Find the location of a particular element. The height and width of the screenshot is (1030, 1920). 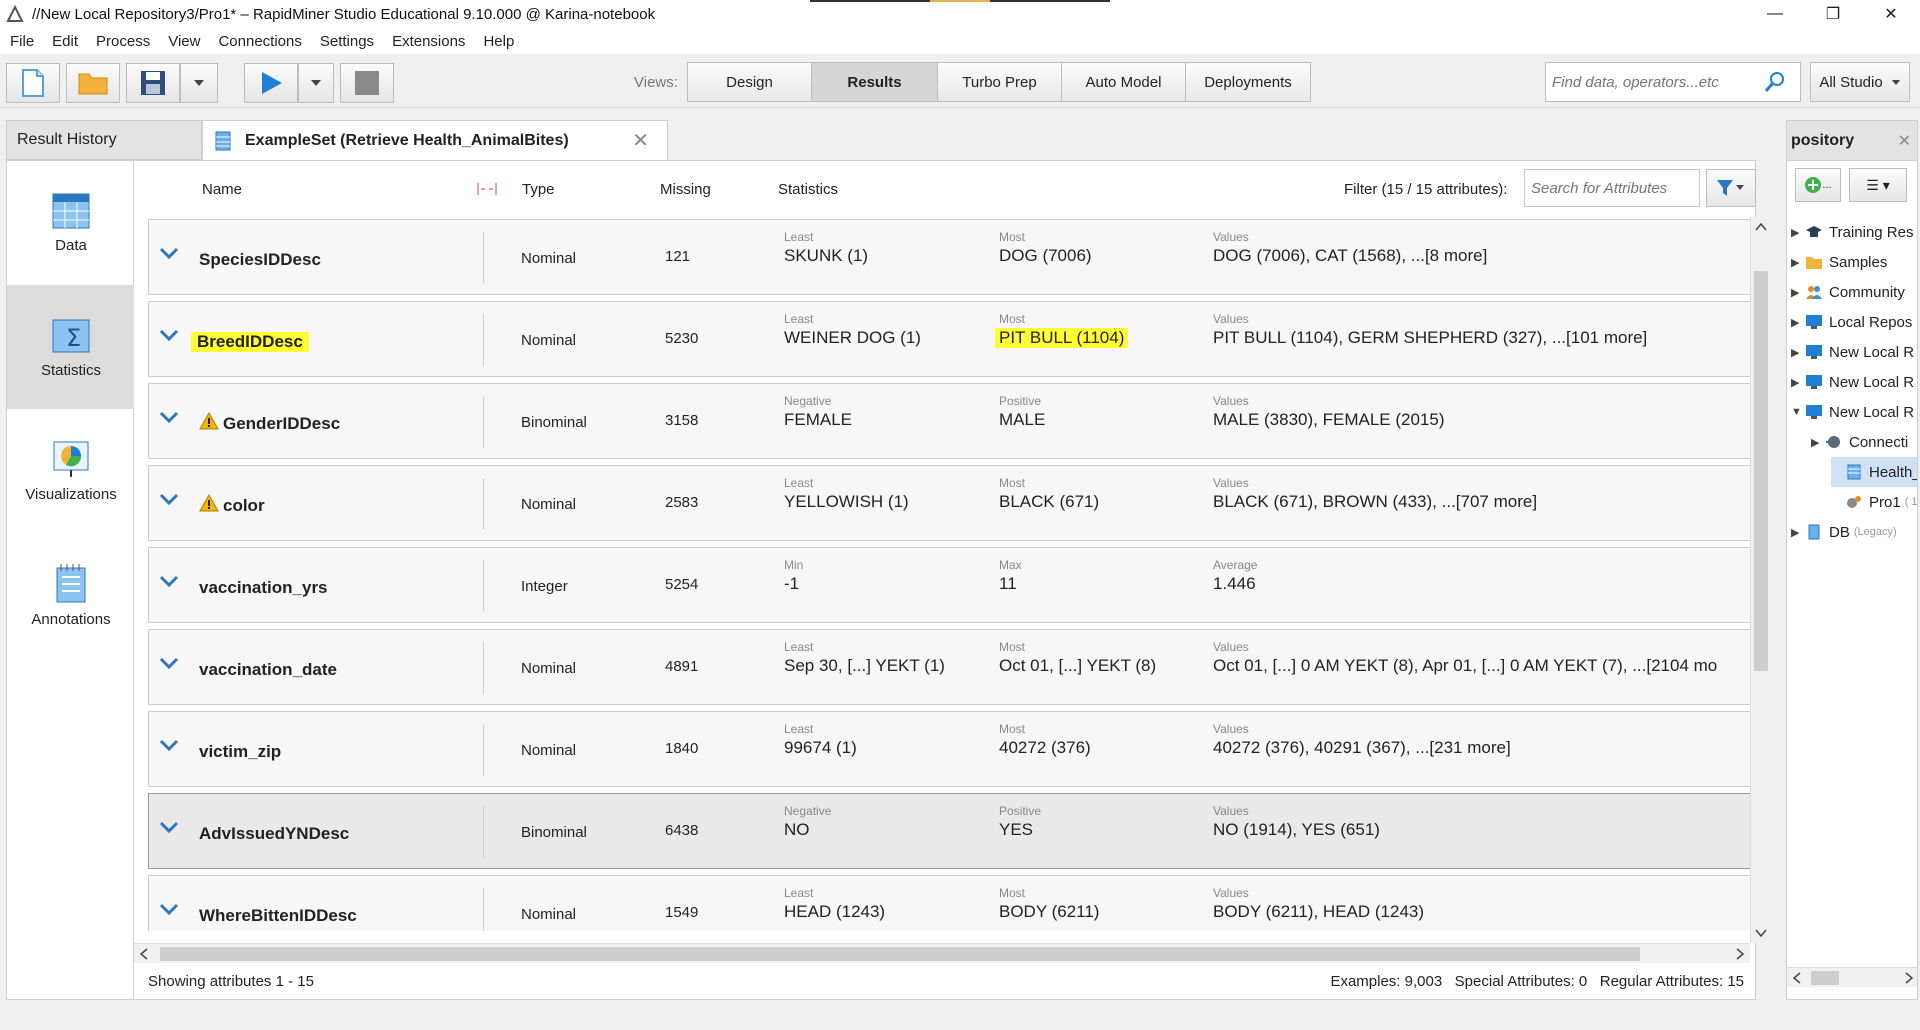

tree-item-local-repository: ▶ Local Repos is located at coordinates (1851, 322).